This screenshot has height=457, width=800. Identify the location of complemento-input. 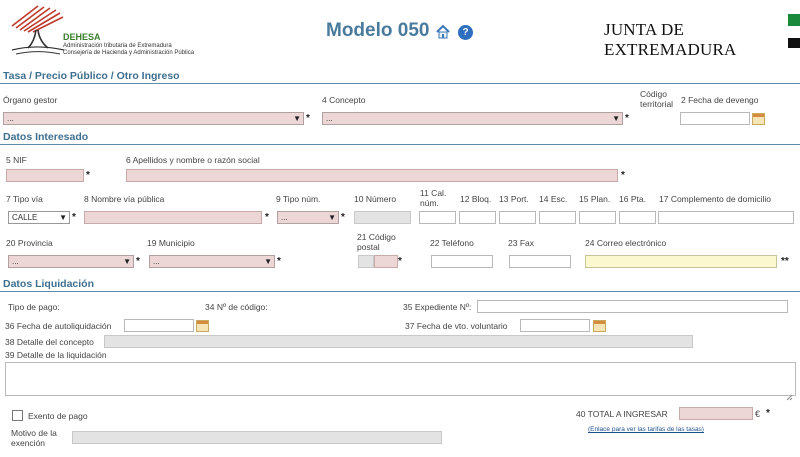
(726, 217).